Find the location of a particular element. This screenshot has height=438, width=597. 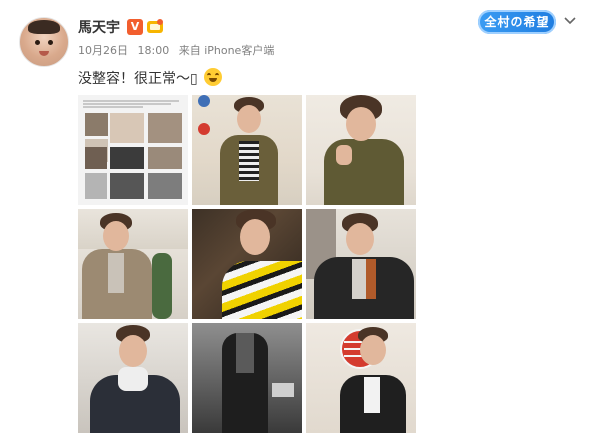

striped-sweater-photo is located at coordinates (247, 264).